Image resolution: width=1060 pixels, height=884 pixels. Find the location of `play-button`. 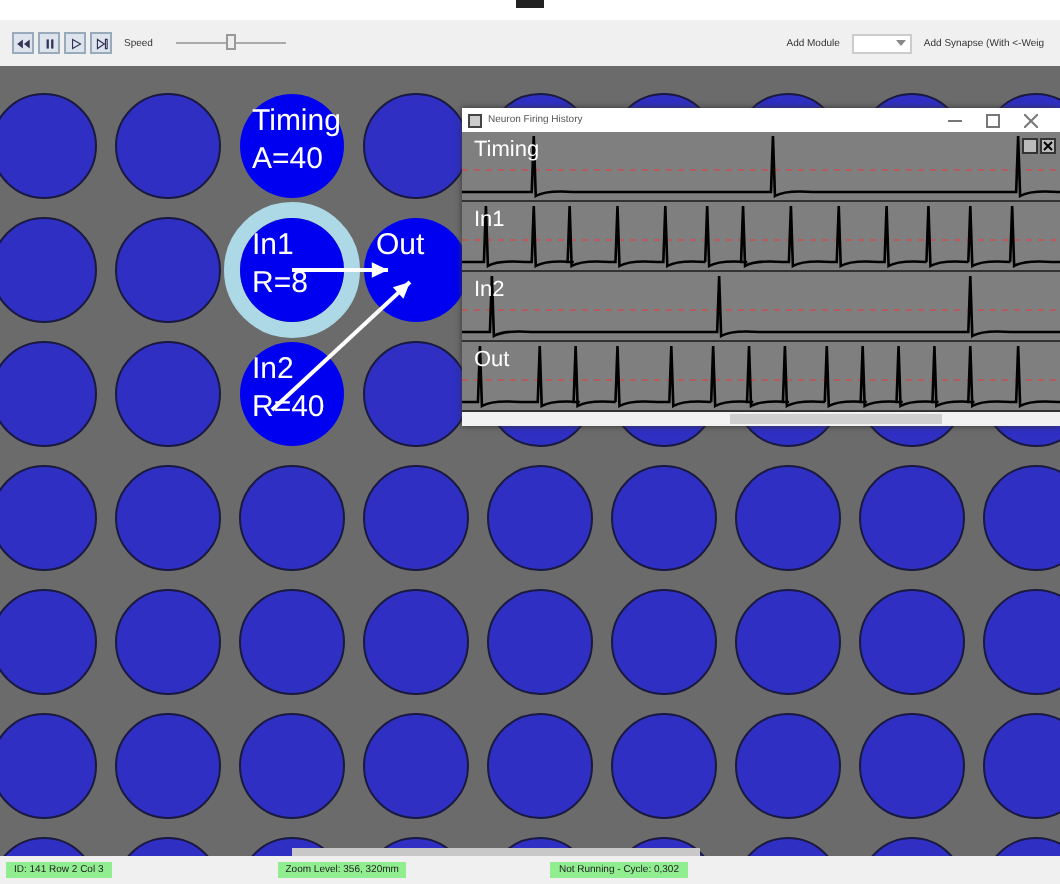

play-button is located at coordinates (75, 43).